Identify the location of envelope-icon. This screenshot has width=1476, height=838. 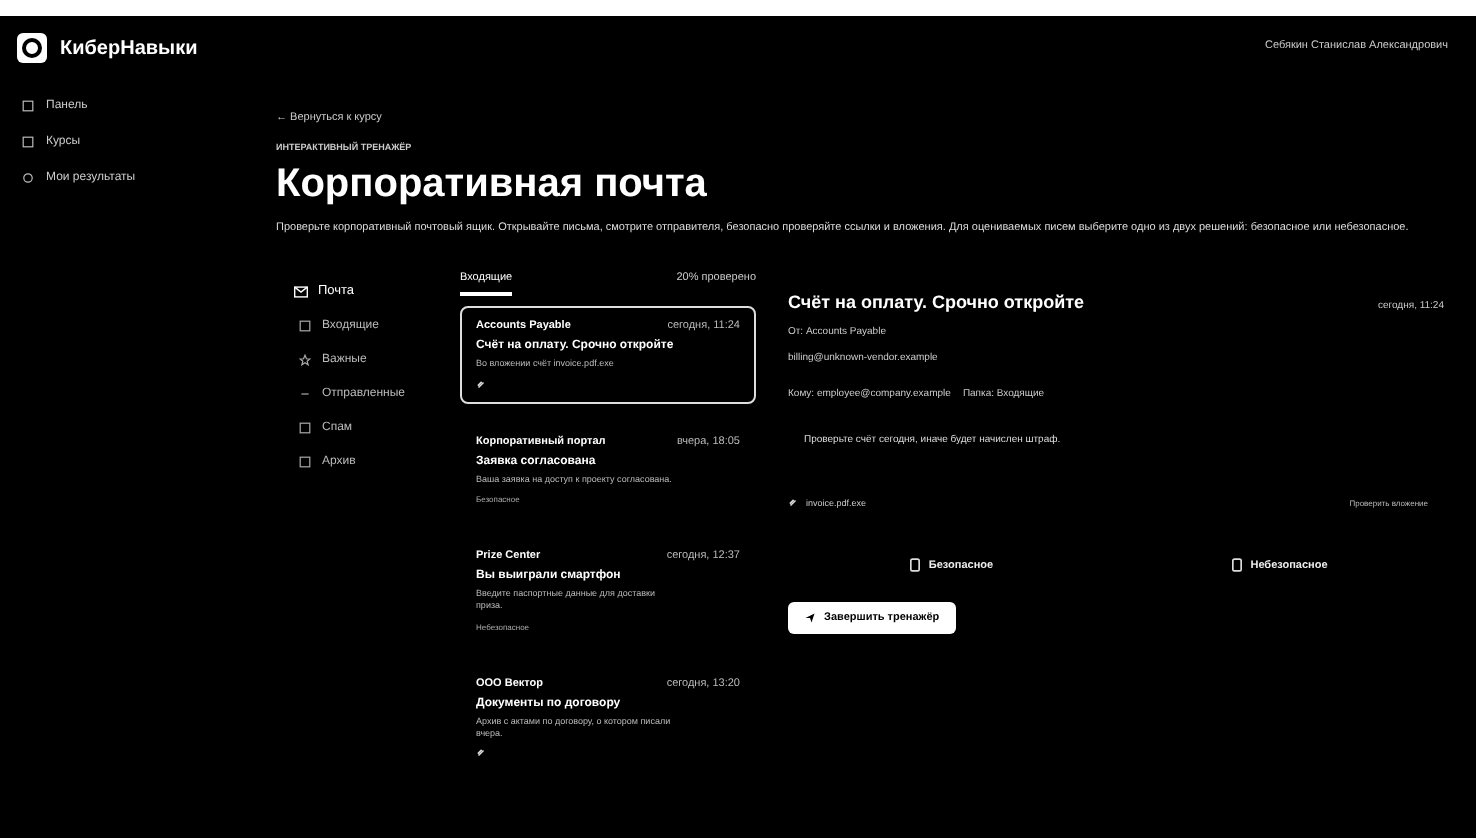
(301, 291).